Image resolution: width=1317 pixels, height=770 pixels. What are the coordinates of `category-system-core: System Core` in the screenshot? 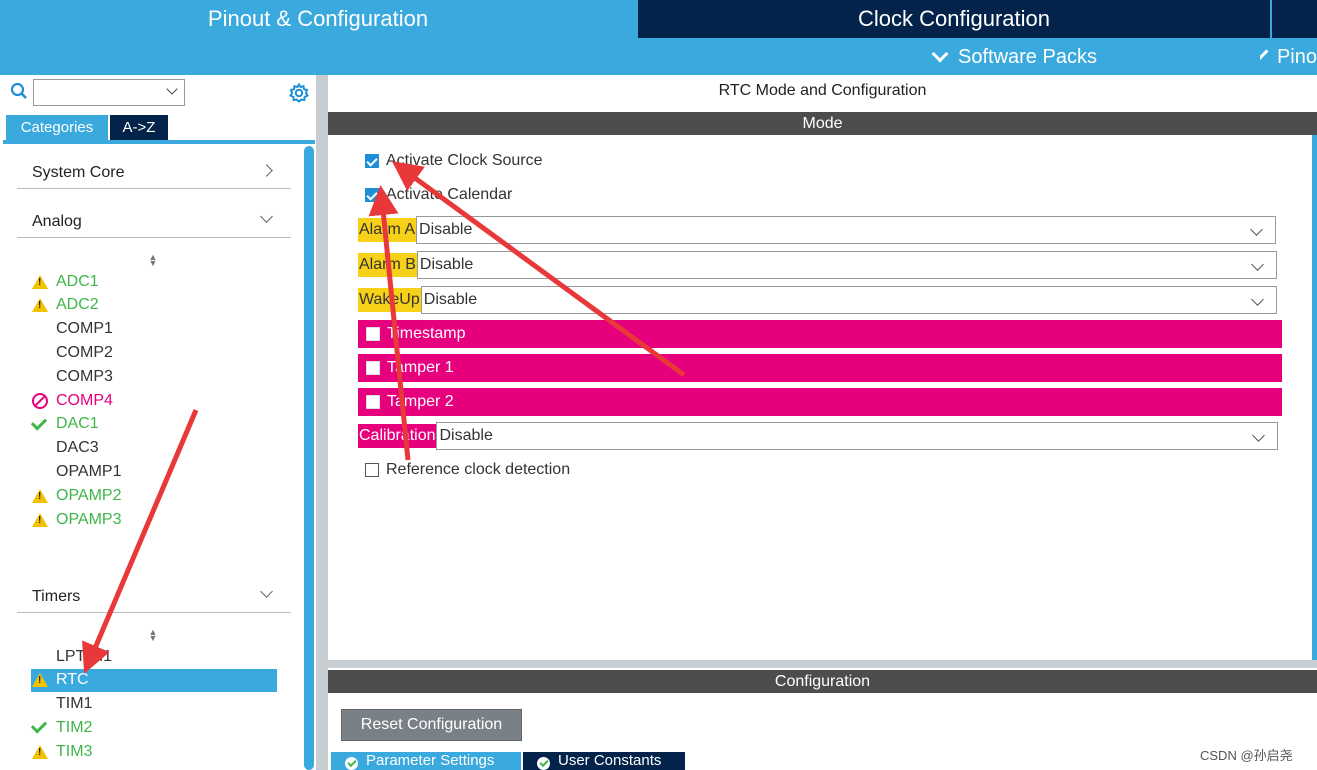 It's located at (78, 173).